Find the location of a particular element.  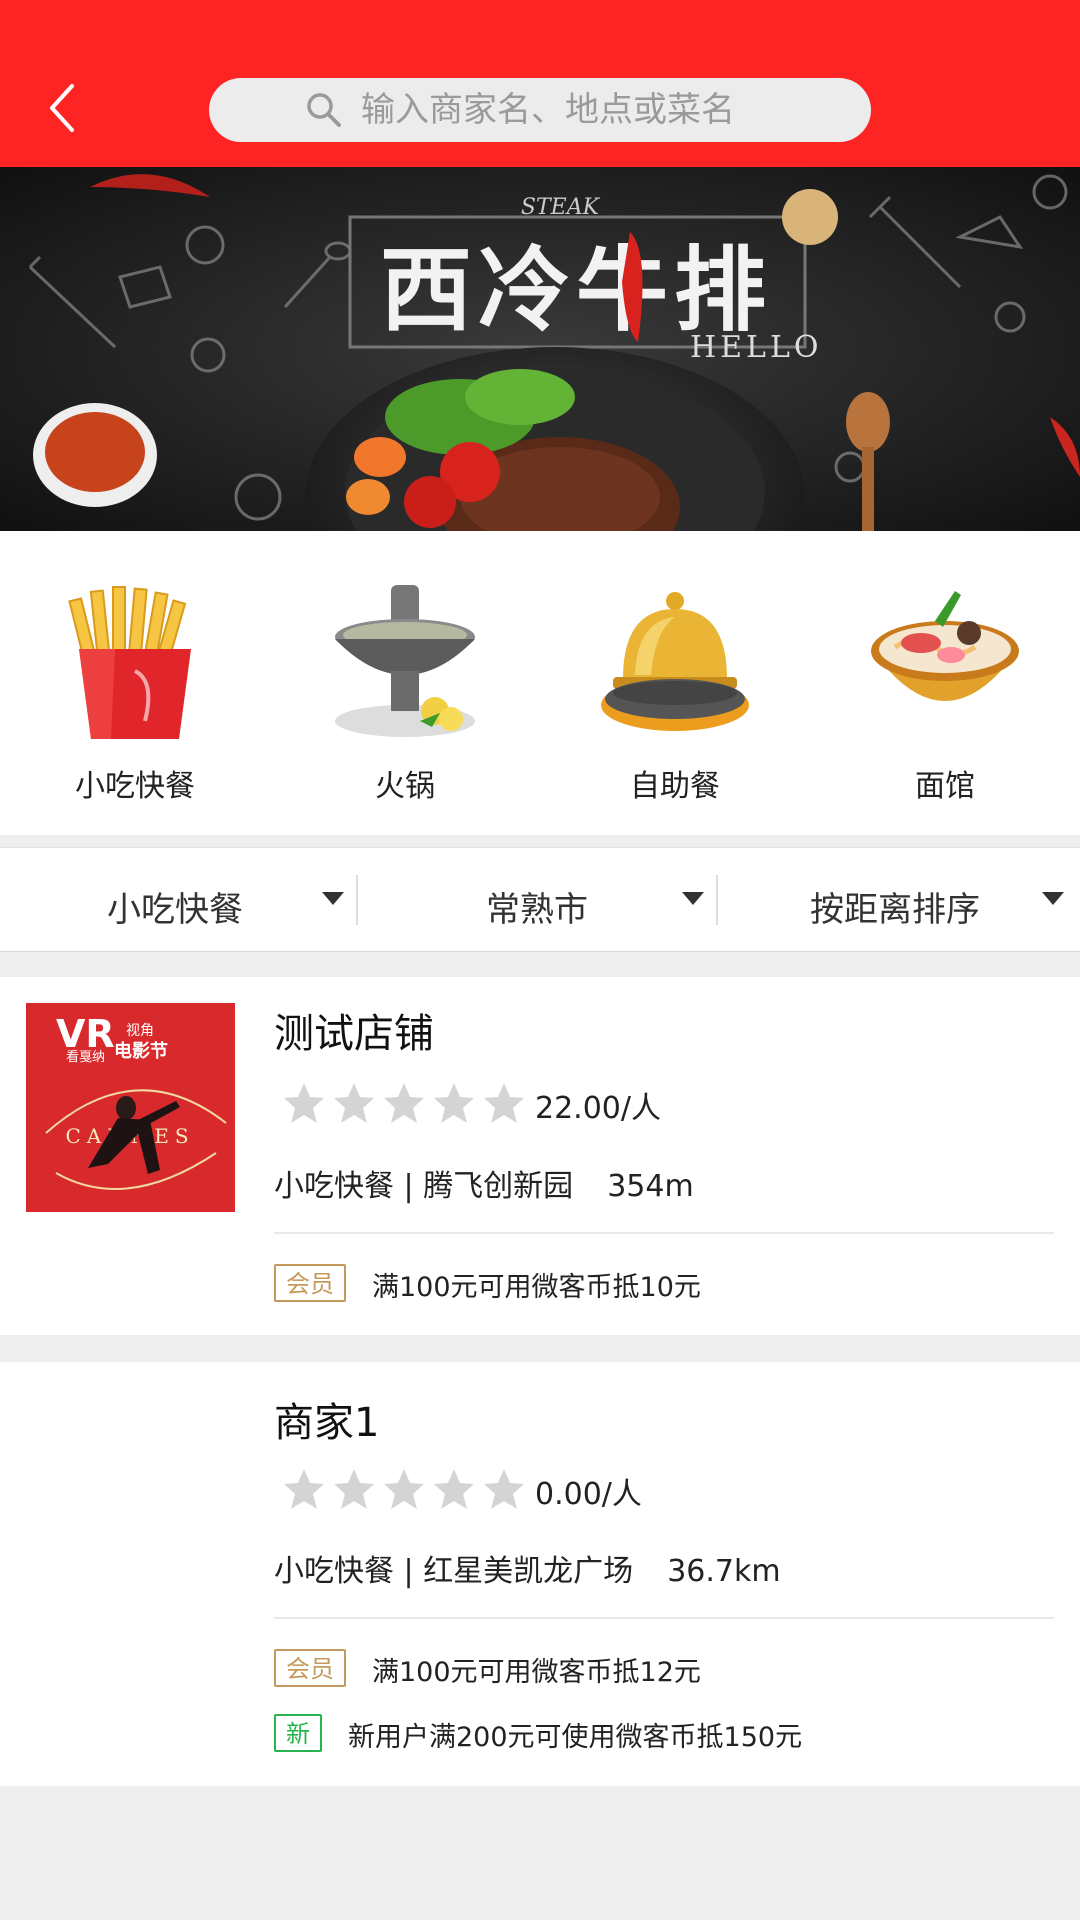

store-location: 红星美凯龙广场 is located at coordinates (528, 1571).